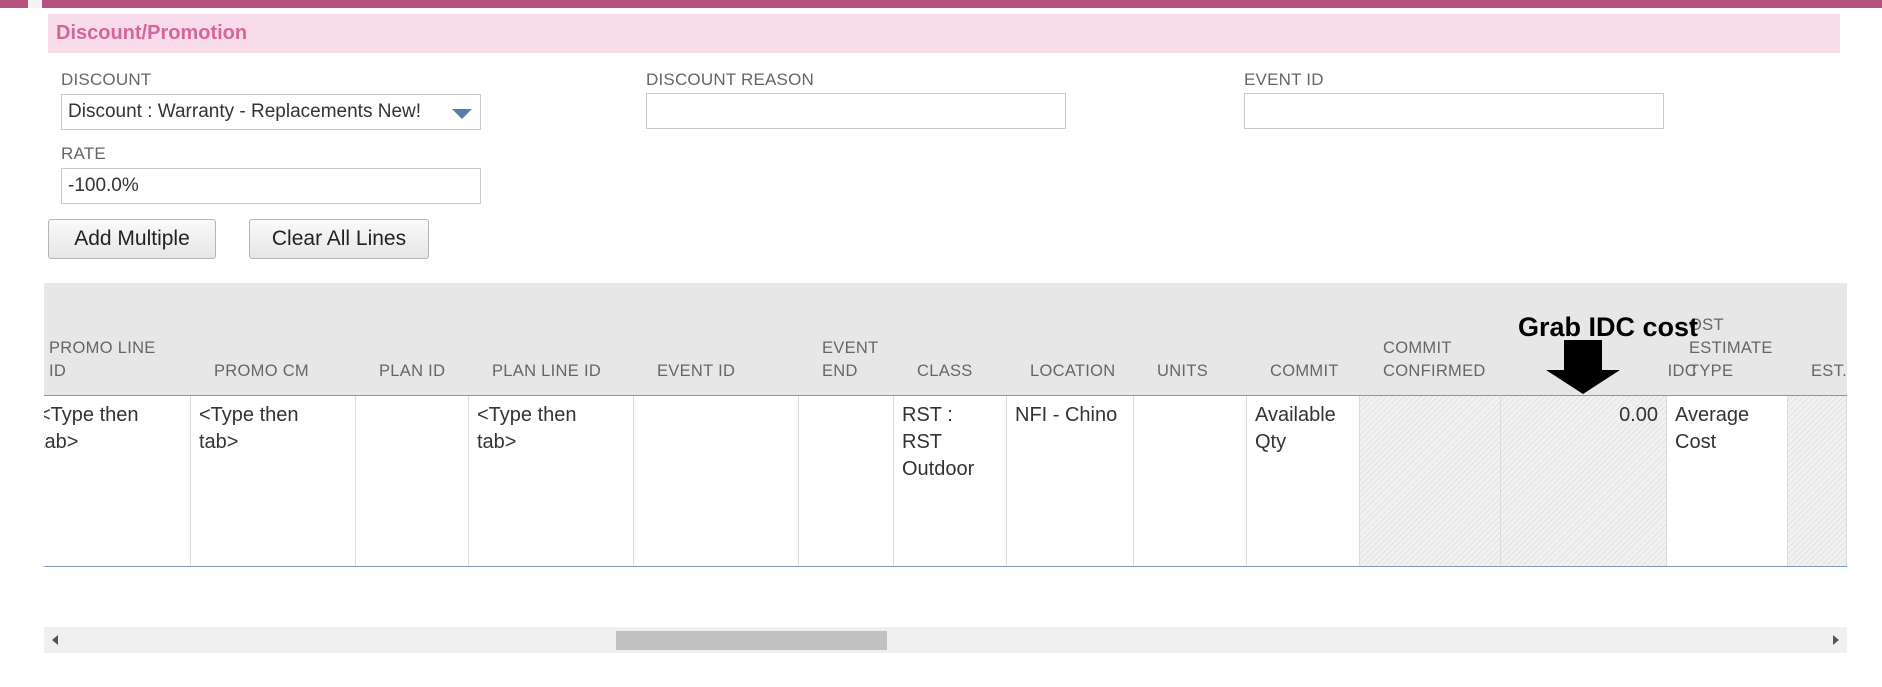 The image size is (1882, 687). Describe the element at coordinates (716, 481) in the screenshot. I see `cell-event-id` at that location.